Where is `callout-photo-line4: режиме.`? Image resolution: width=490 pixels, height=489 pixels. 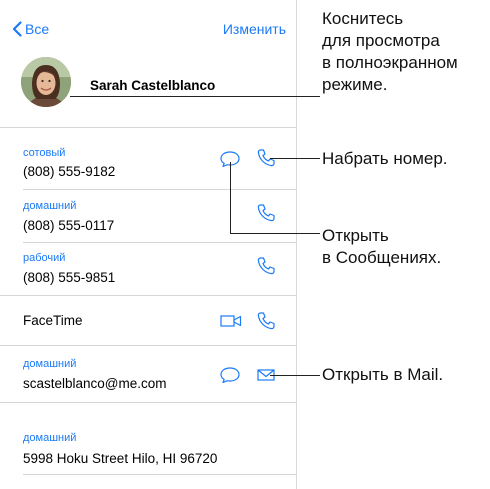
callout-photo-line4: режиме. is located at coordinates (355, 84).